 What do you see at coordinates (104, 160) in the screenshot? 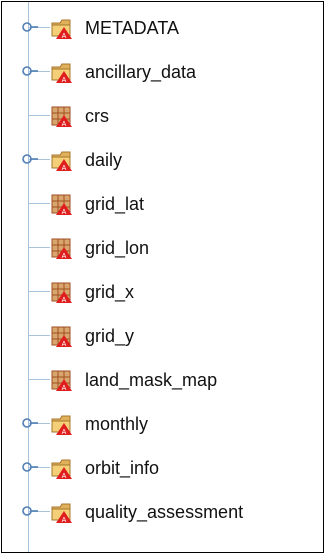
I see `tree-node-label: daily` at bounding box center [104, 160].